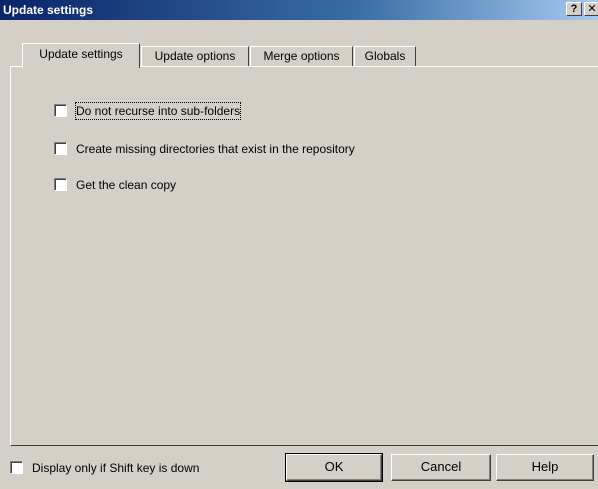 The width and height of the screenshot is (598, 489). Describe the element at coordinates (158, 111) in the screenshot. I see `no-recurse-label: Do not recurse into sub-folders` at that location.